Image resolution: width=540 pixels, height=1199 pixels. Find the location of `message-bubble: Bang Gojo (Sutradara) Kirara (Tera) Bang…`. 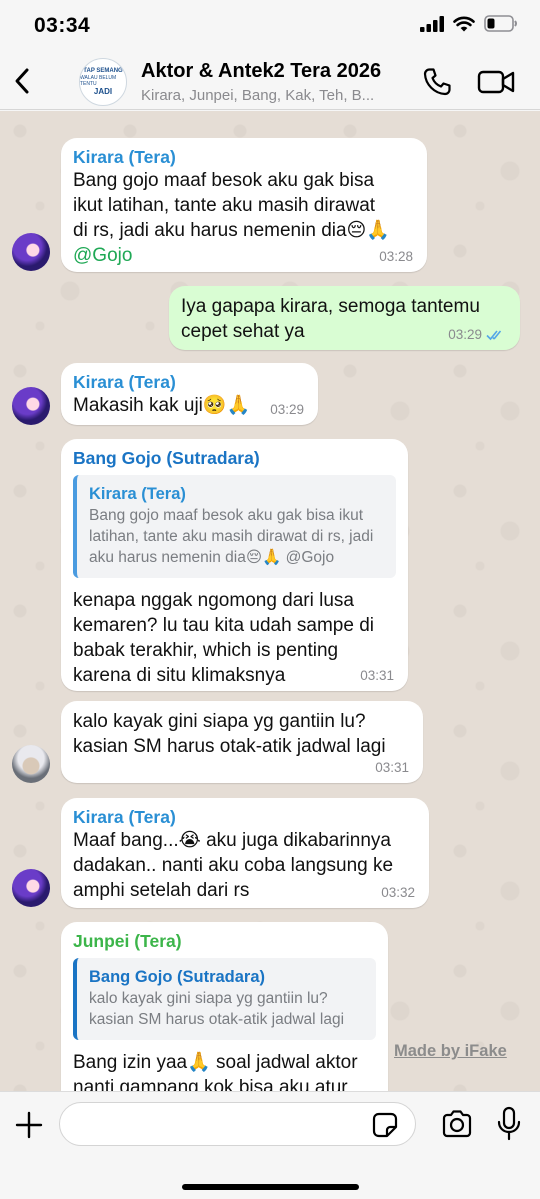

message-bubble: Bang Gojo (Sutradara) Kirara (Tera) Bang… is located at coordinates (234, 565).